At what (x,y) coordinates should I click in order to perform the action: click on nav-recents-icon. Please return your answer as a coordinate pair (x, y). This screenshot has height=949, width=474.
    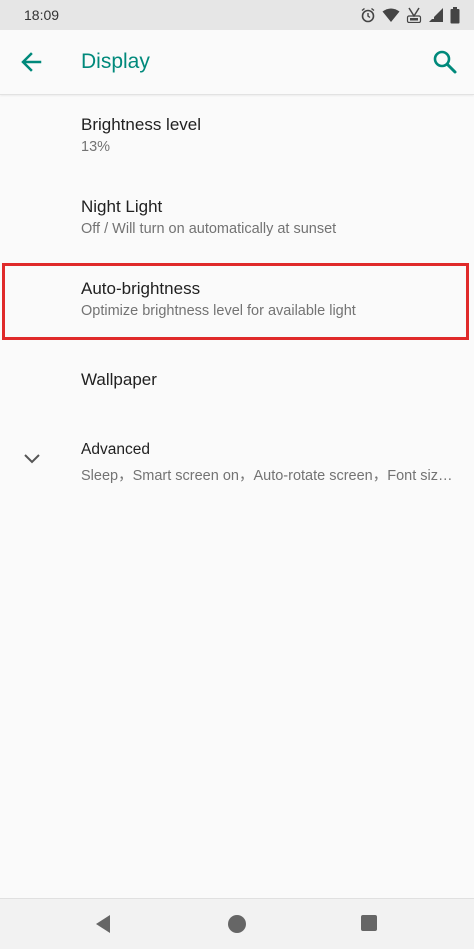
    Looking at the image, I should click on (369, 923).